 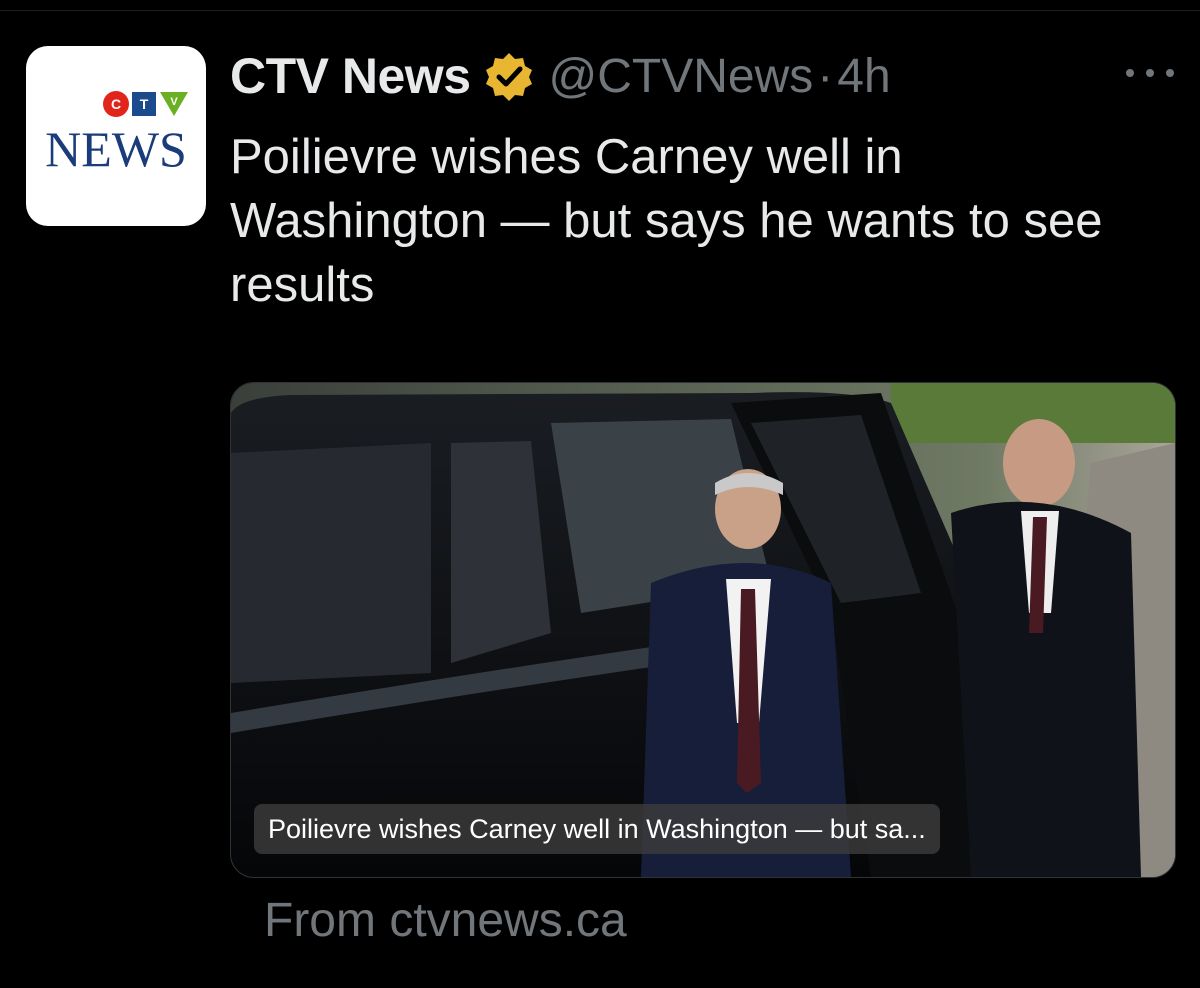 What do you see at coordinates (445, 920) in the screenshot?
I see `card-source: From ctvnews.ca` at bounding box center [445, 920].